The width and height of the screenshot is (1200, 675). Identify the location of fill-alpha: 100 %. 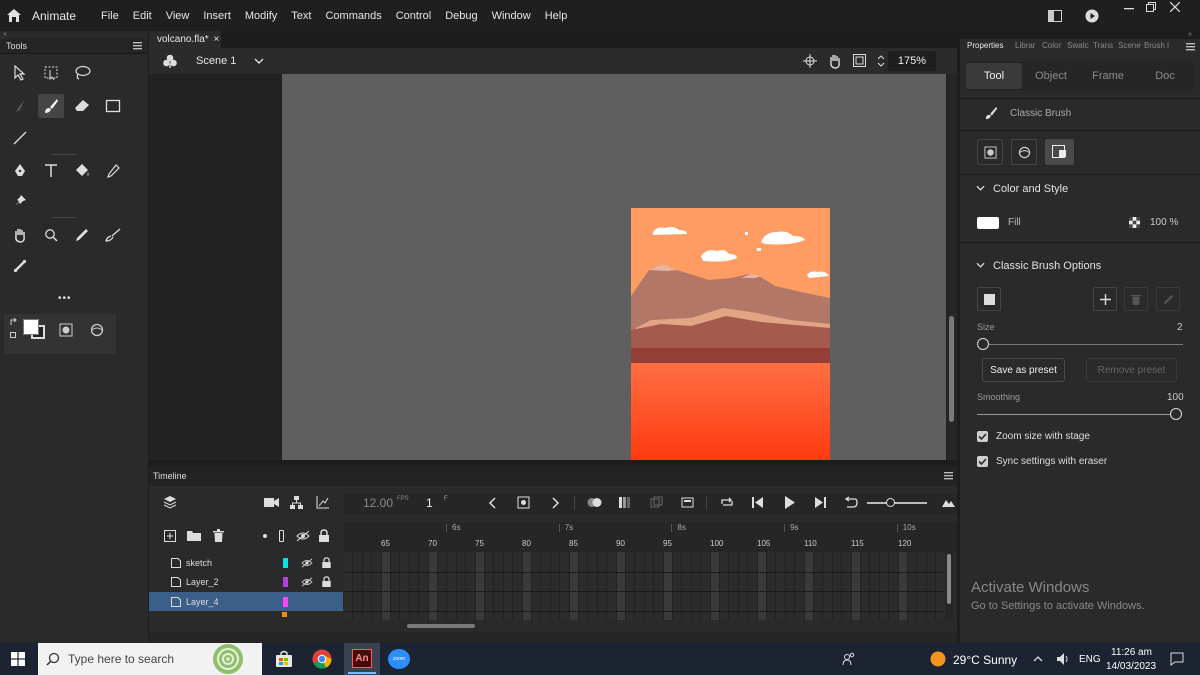
(1164, 222).